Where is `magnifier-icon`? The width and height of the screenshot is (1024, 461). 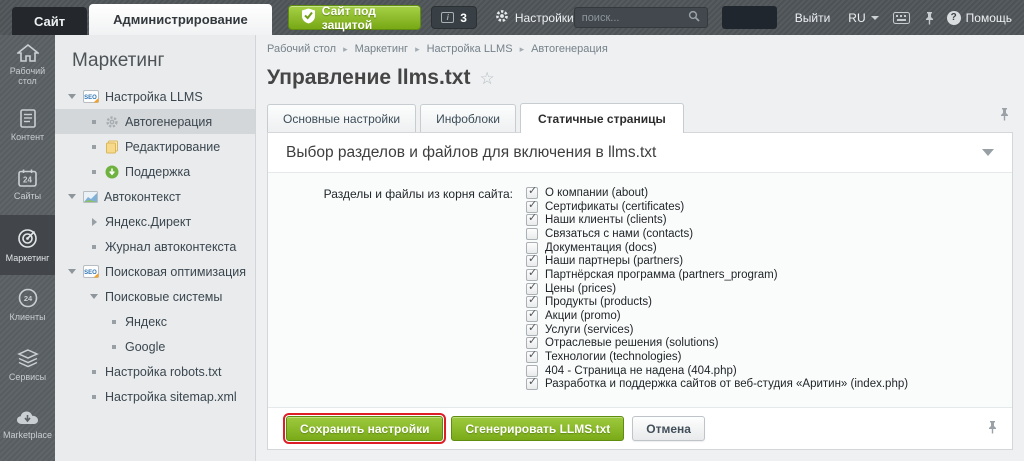 magnifier-icon is located at coordinates (694, 18).